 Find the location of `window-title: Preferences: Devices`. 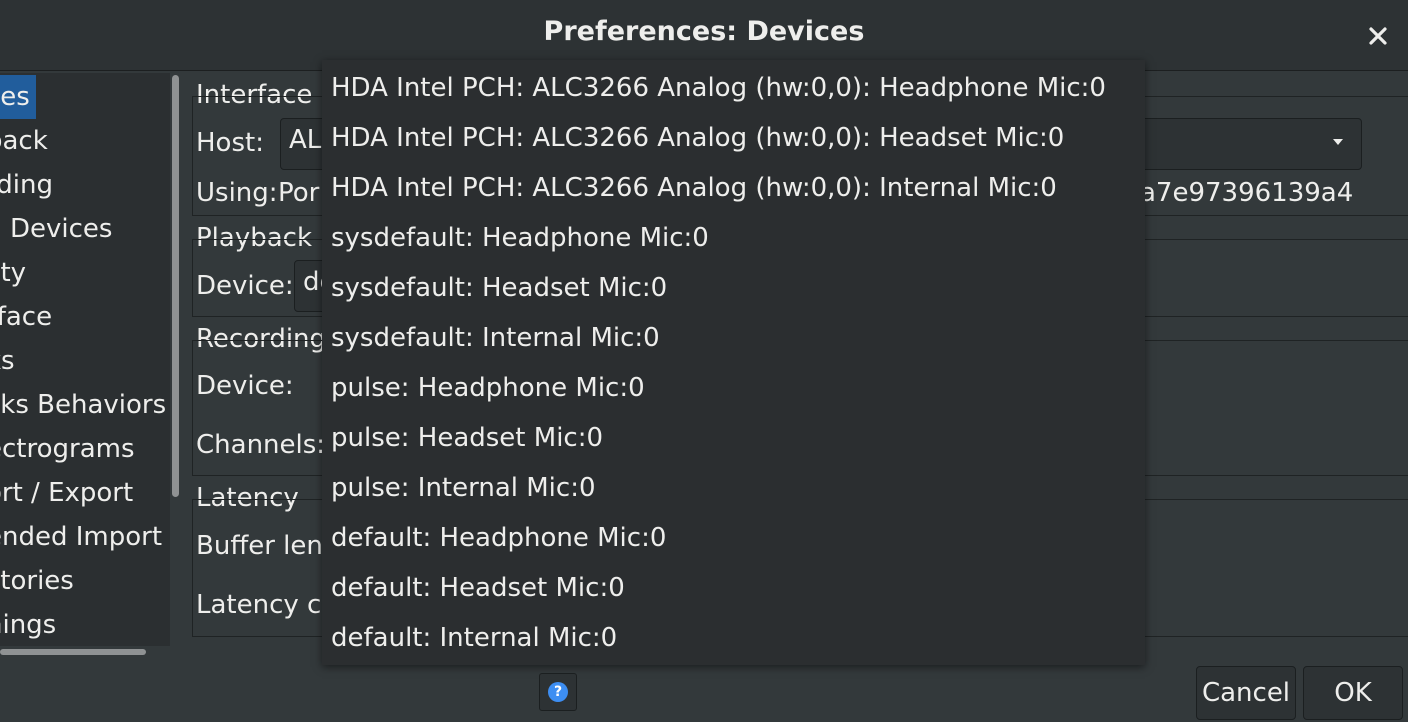

window-title: Preferences: Devices is located at coordinates (704, 31).